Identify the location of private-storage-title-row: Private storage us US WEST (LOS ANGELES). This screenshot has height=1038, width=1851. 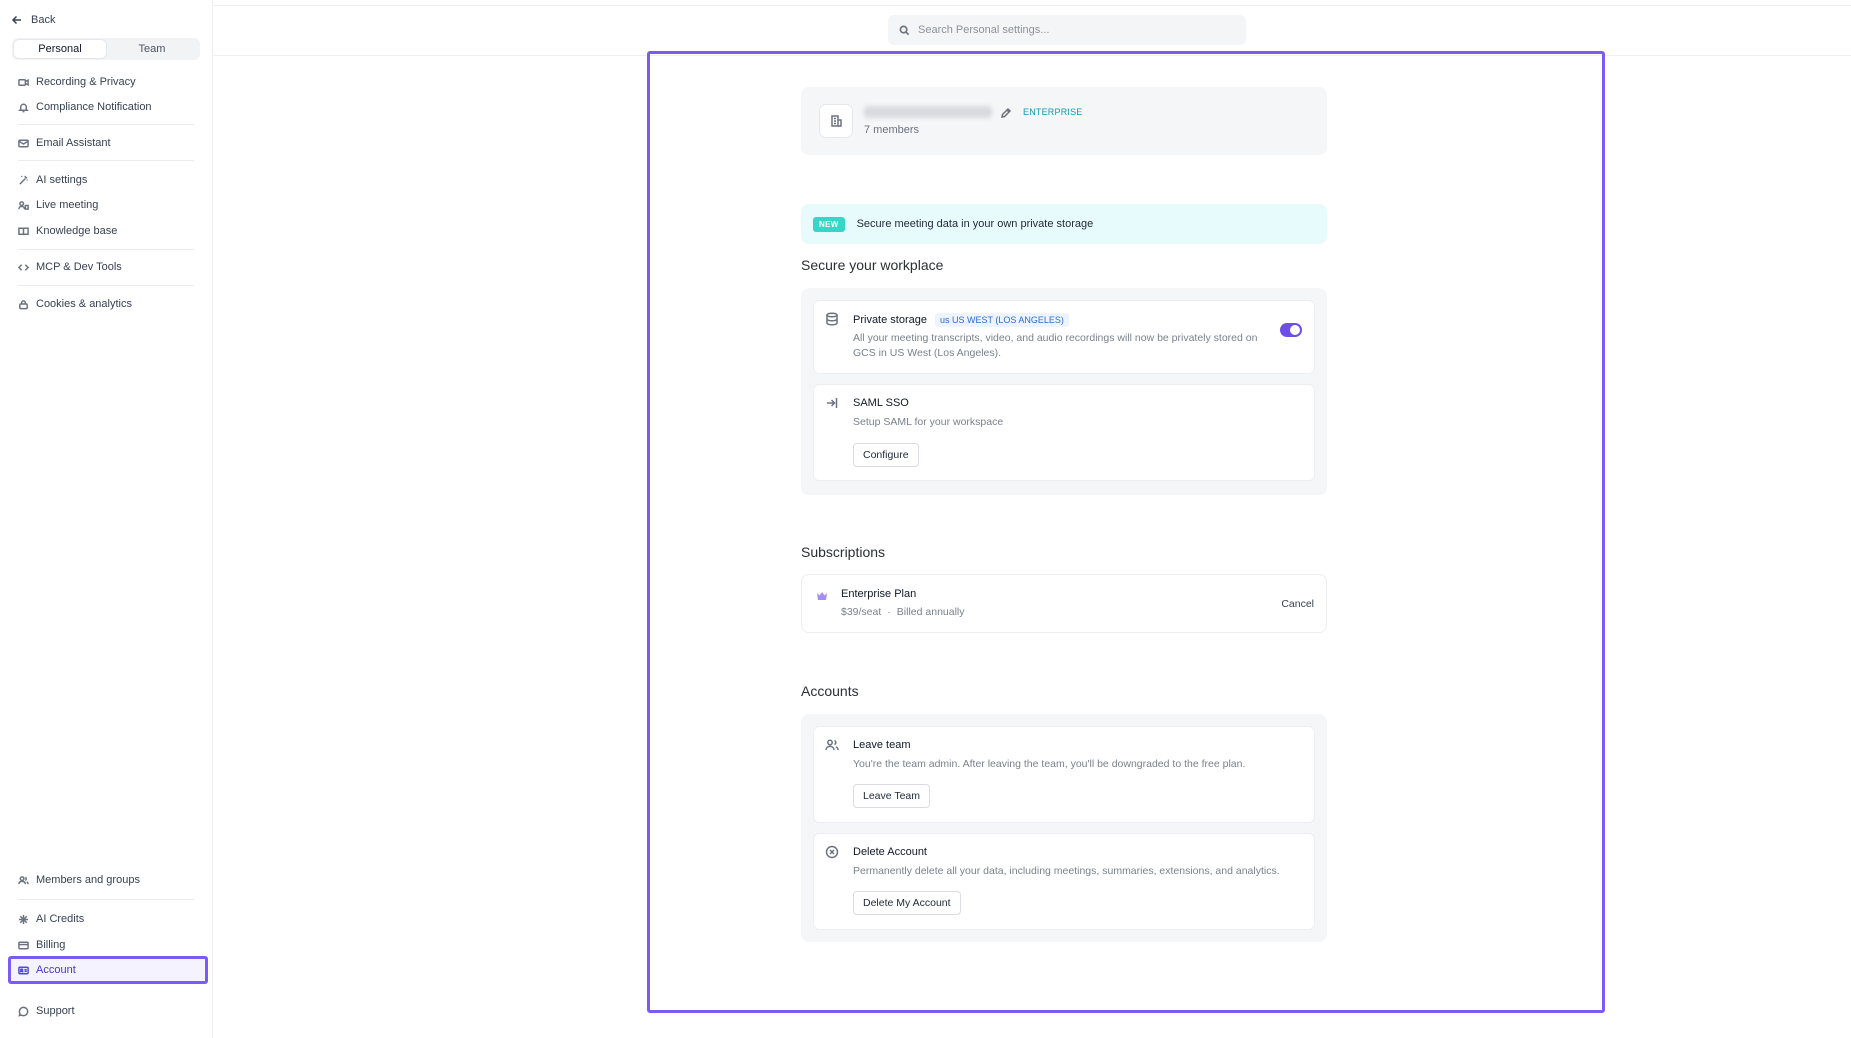
(961, 320).